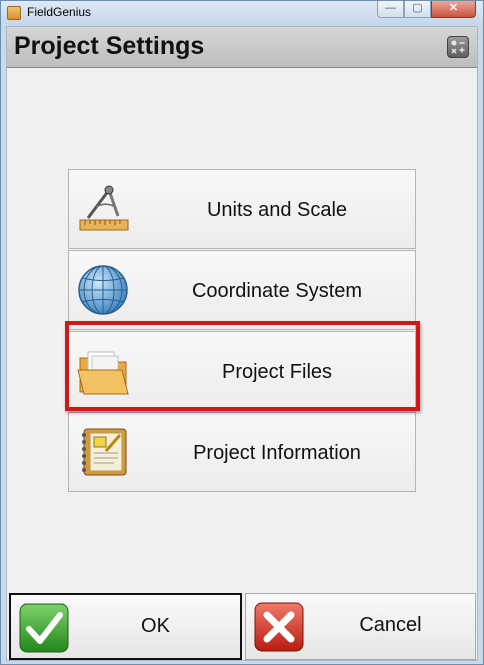 This screenshot has height=665, width=484. I want to click on ok-label: OK, so click(155, 626).